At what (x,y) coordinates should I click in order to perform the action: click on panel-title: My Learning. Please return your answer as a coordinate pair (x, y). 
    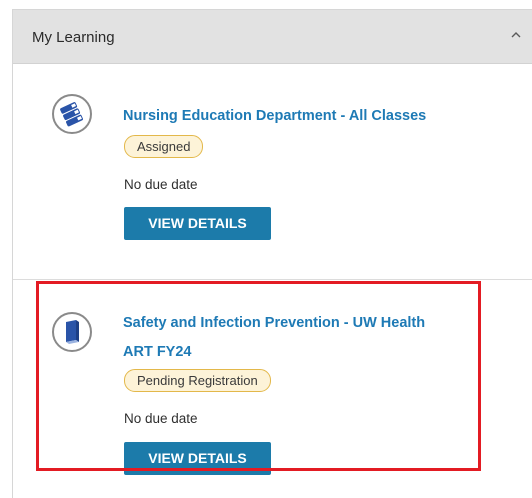
    Looking at the image, I should click on (73, 37).